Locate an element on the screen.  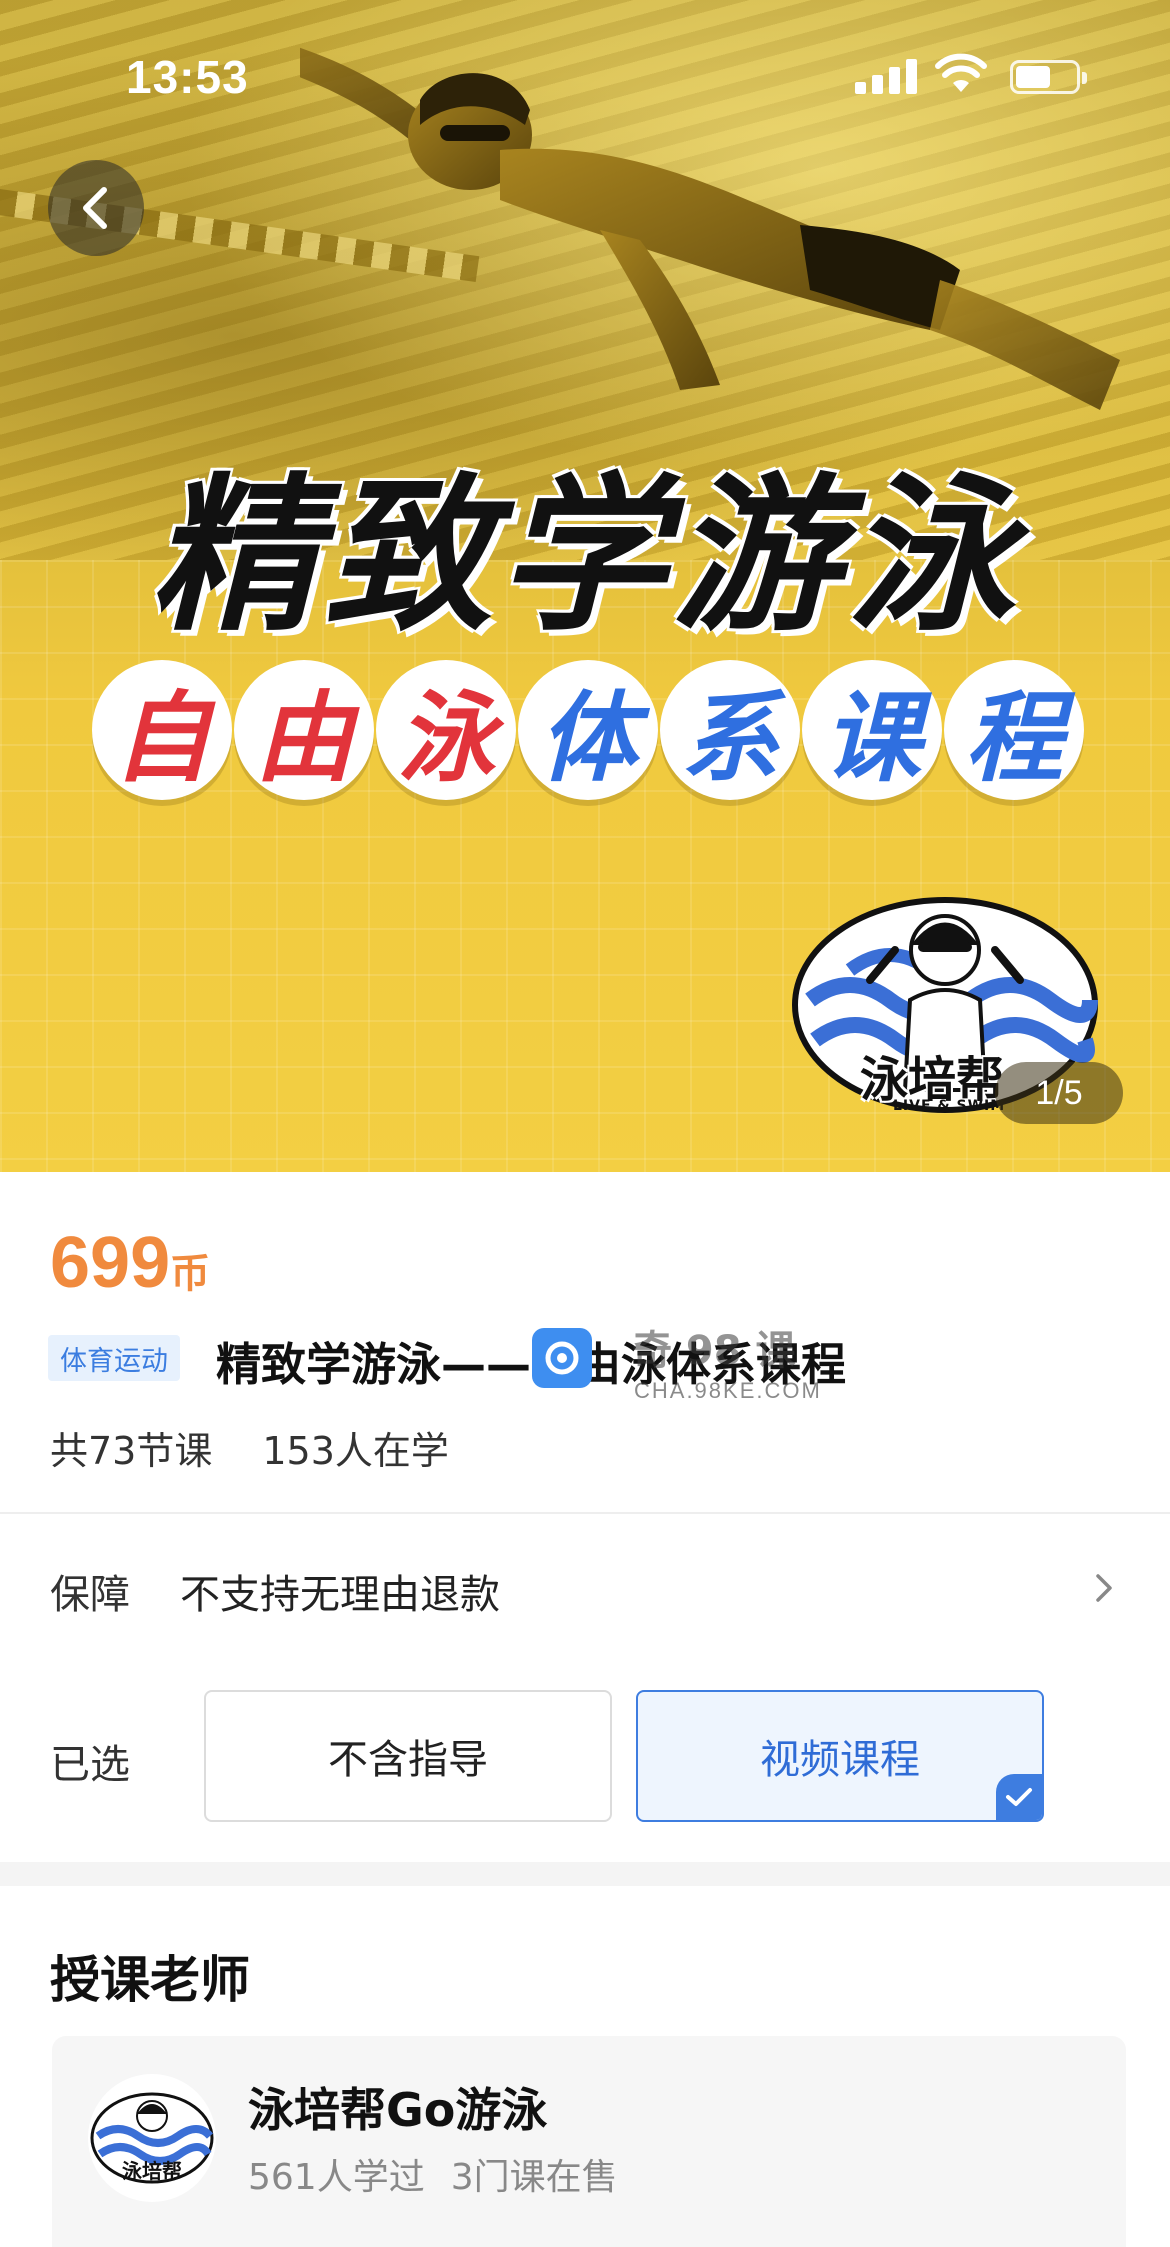
hero-title: 精致学游泳 is located at coordinates (585, 556).